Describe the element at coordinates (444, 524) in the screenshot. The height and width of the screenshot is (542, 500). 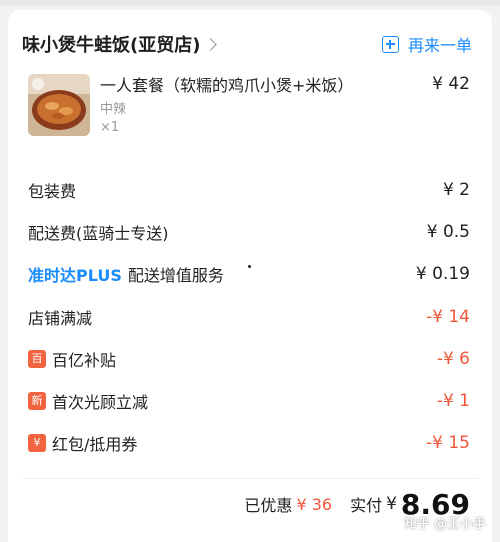
I see `watermark: 知乎 @王小手` at that location.